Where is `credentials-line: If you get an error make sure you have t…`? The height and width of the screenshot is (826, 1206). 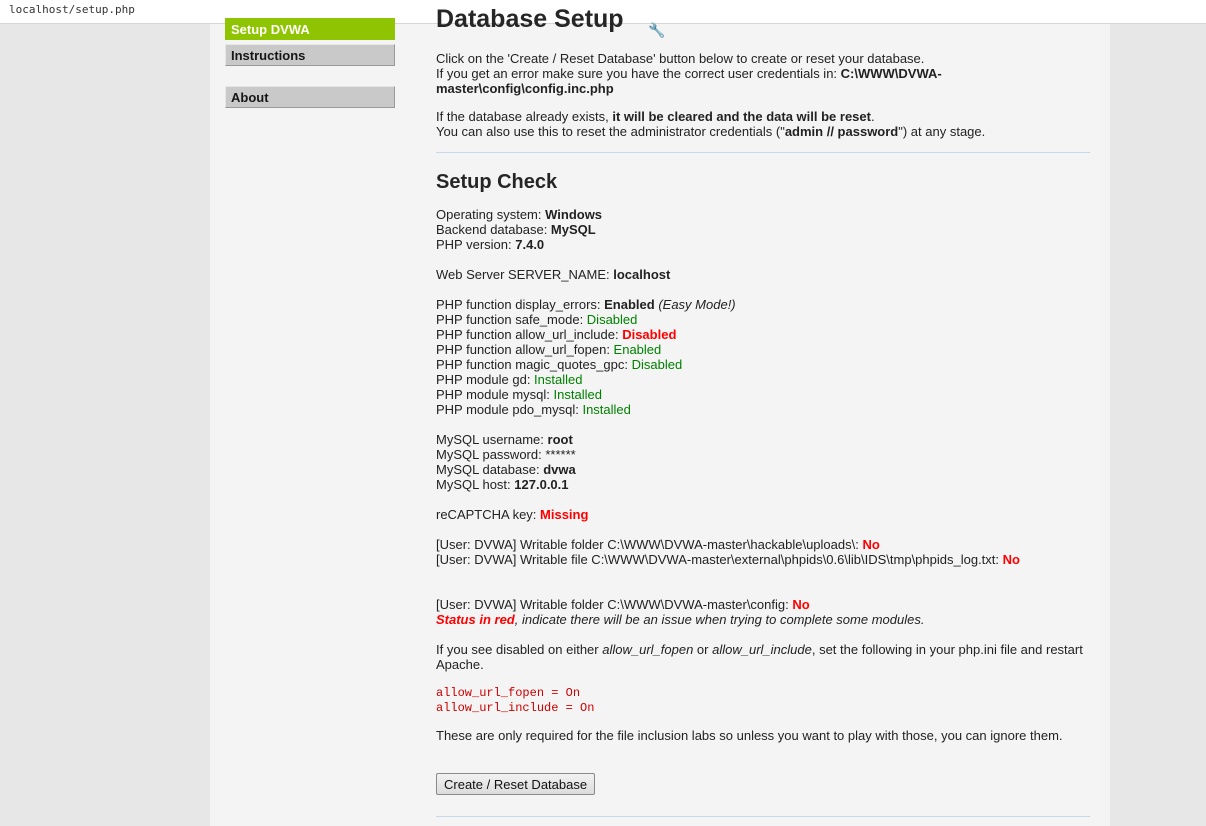 credentials-line: If you get an error make sure you have t… is located at coordinates (689, 81).